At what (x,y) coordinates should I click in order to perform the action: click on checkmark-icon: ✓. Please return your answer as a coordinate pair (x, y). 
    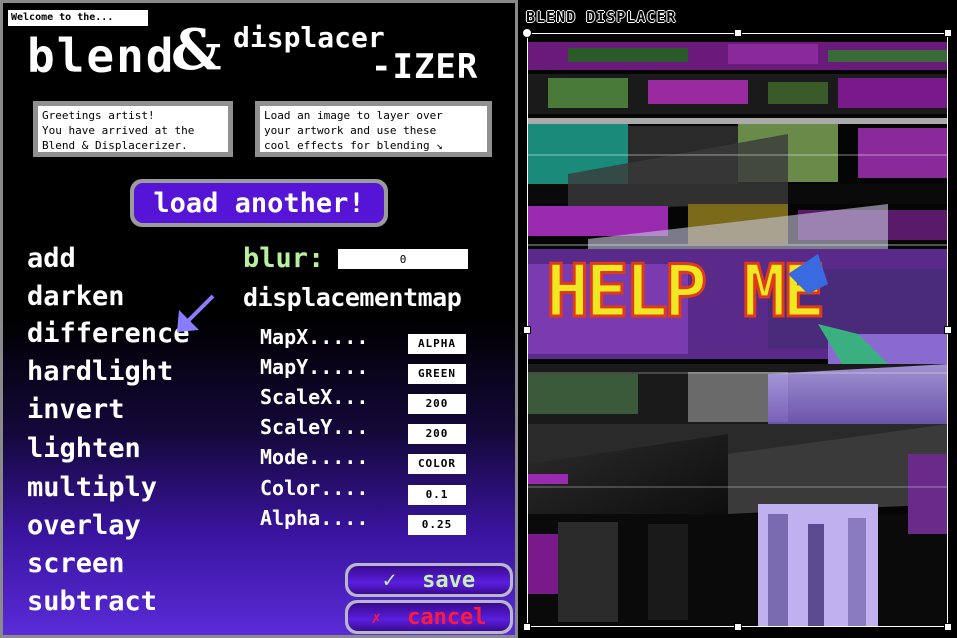
    Looking at the image, I should click on (389, 580).